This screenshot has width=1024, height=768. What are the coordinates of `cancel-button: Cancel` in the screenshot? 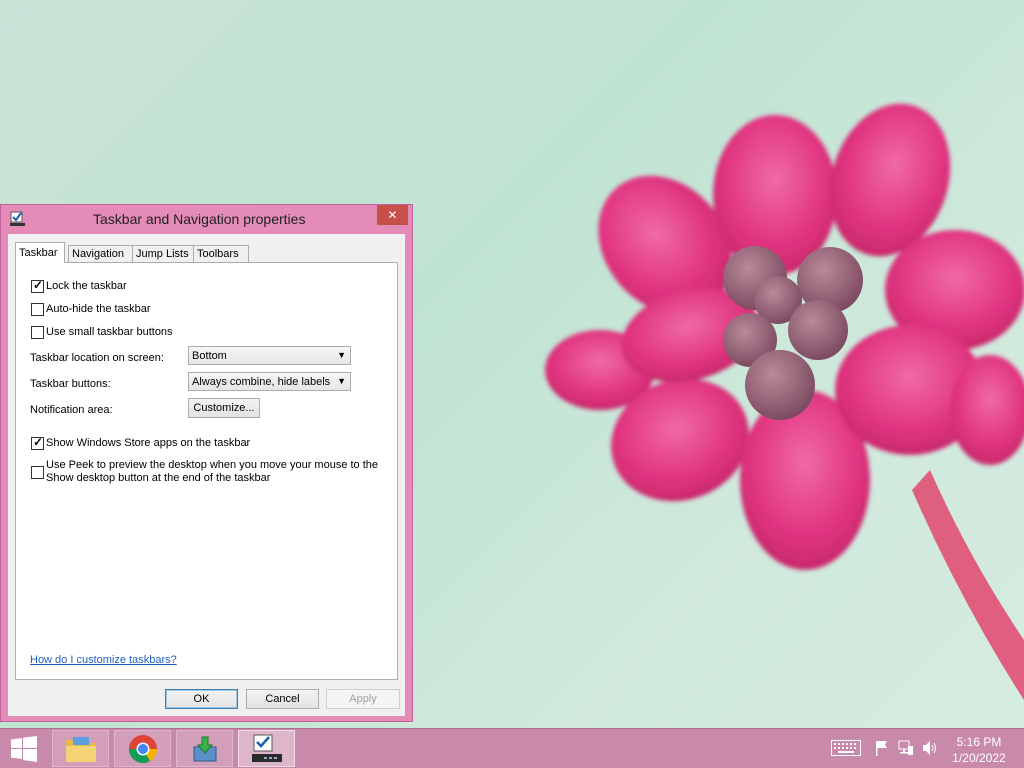 It's located at (282, 699).